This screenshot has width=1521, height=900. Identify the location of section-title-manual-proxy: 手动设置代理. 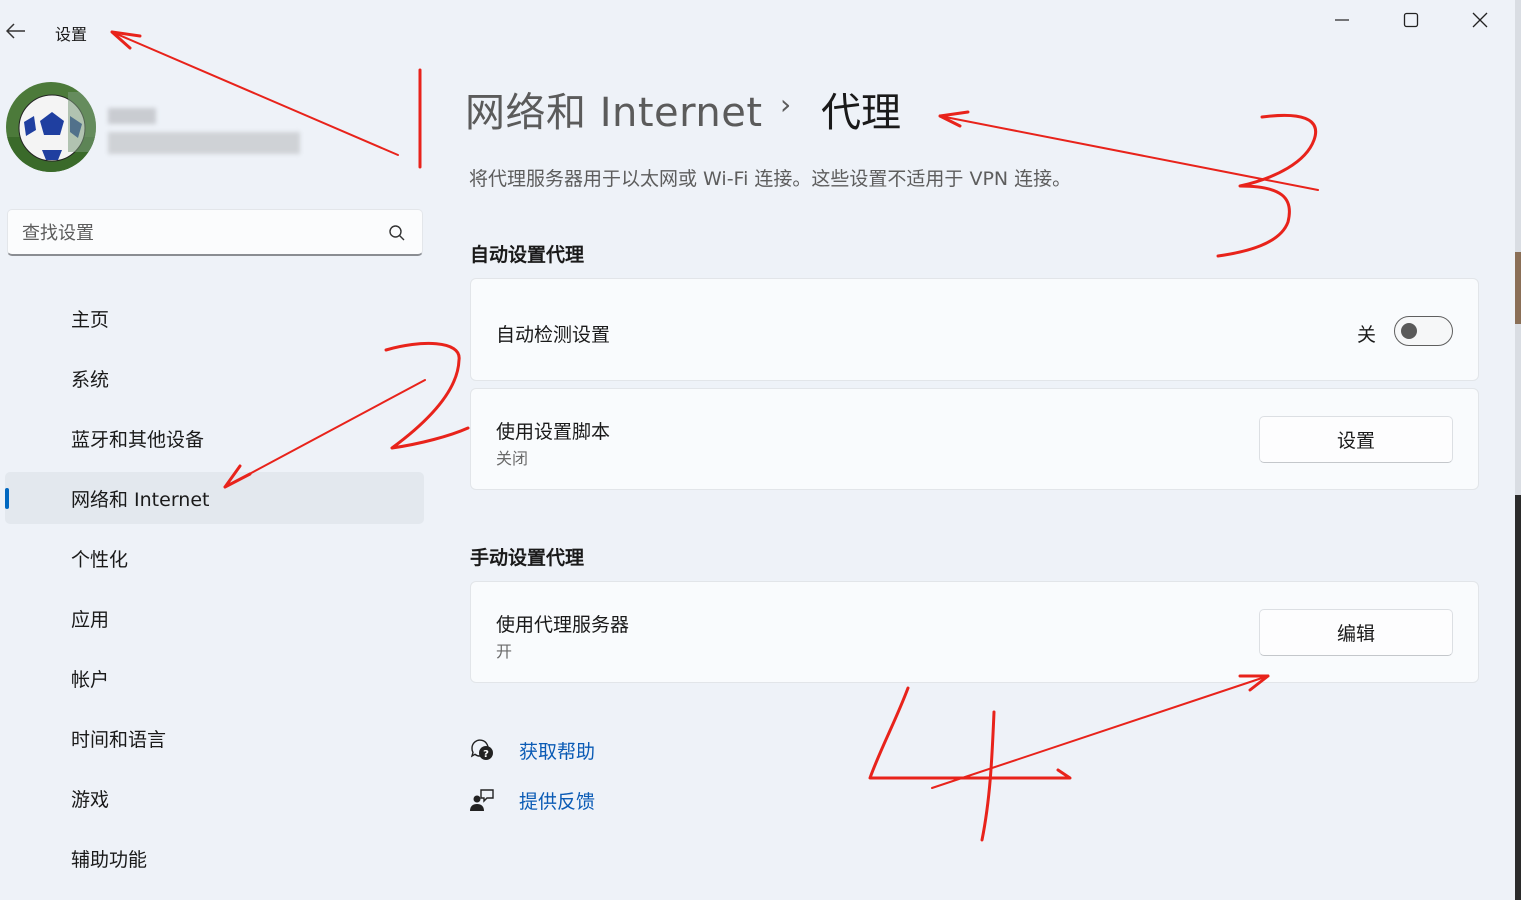
(527, 558).